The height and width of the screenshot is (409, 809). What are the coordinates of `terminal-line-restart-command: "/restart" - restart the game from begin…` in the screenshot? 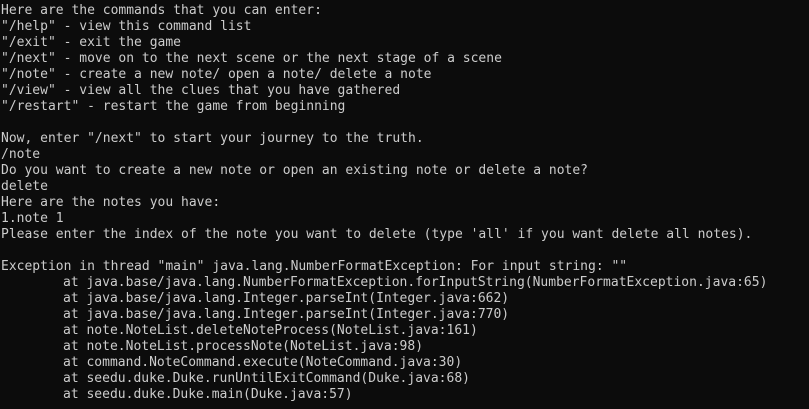 It's located at (173, 106).